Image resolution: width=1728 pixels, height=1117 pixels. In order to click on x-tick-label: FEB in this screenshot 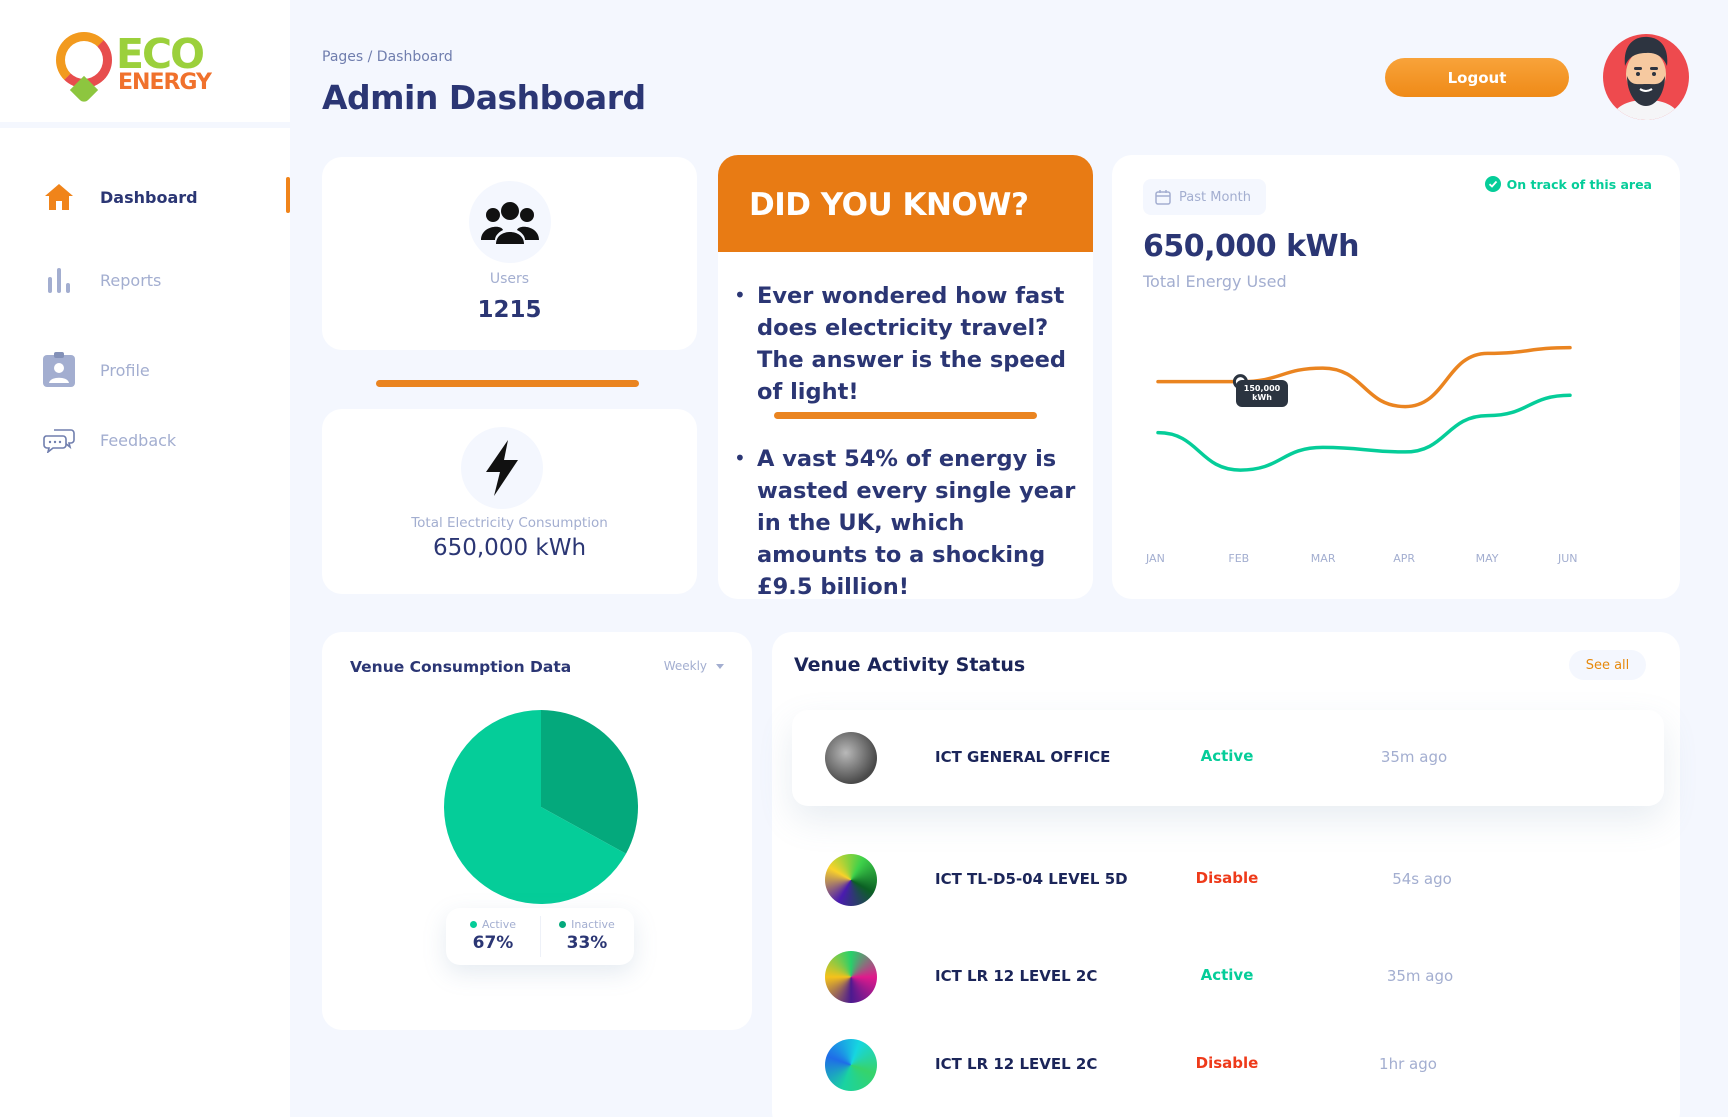, I will do `click(1239, 558)`.